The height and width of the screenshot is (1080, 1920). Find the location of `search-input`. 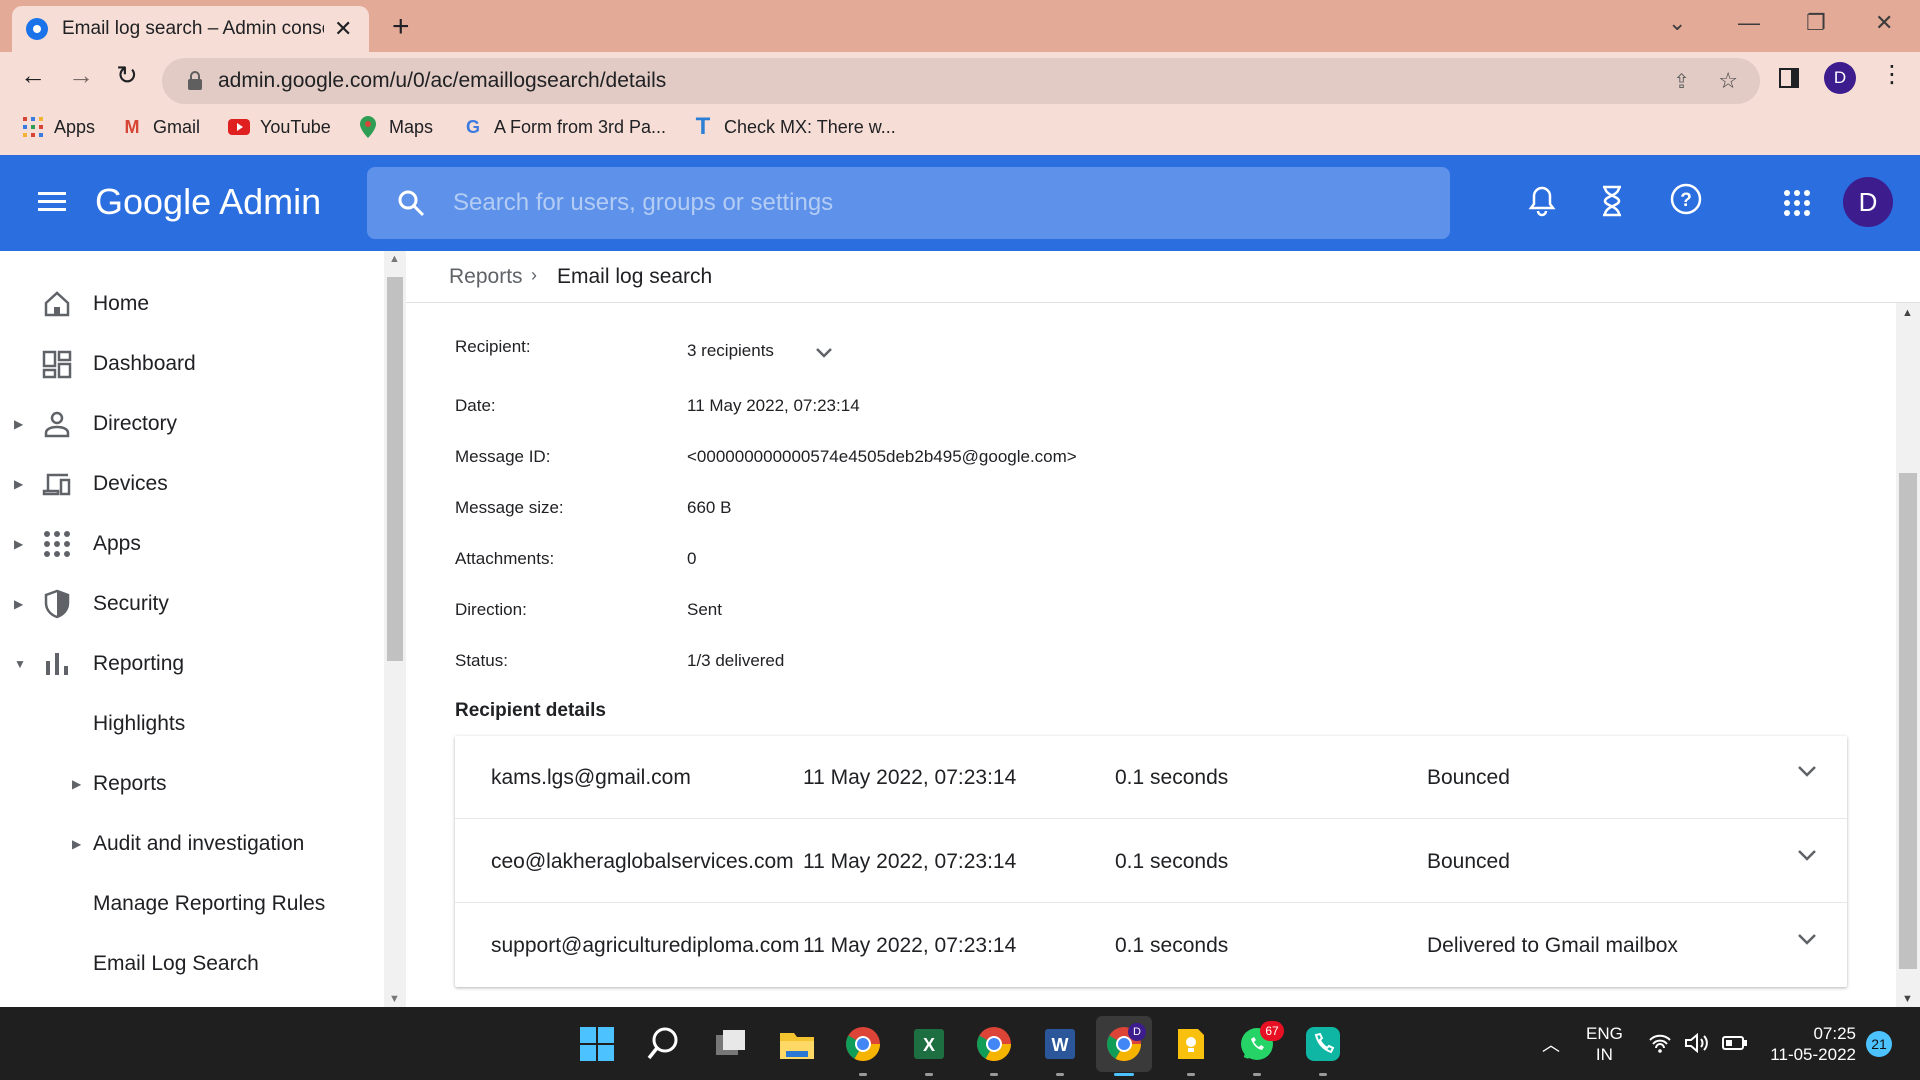

search-input is located at coordinates (903, 203).